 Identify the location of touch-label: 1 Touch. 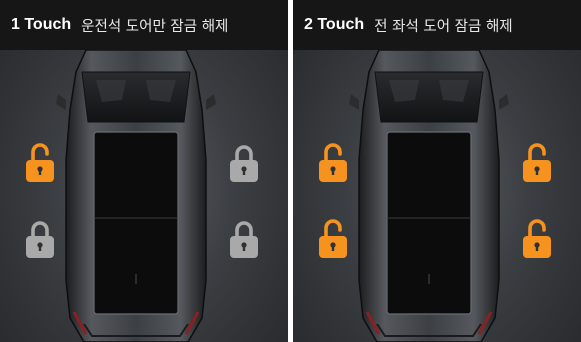
(41, 24).